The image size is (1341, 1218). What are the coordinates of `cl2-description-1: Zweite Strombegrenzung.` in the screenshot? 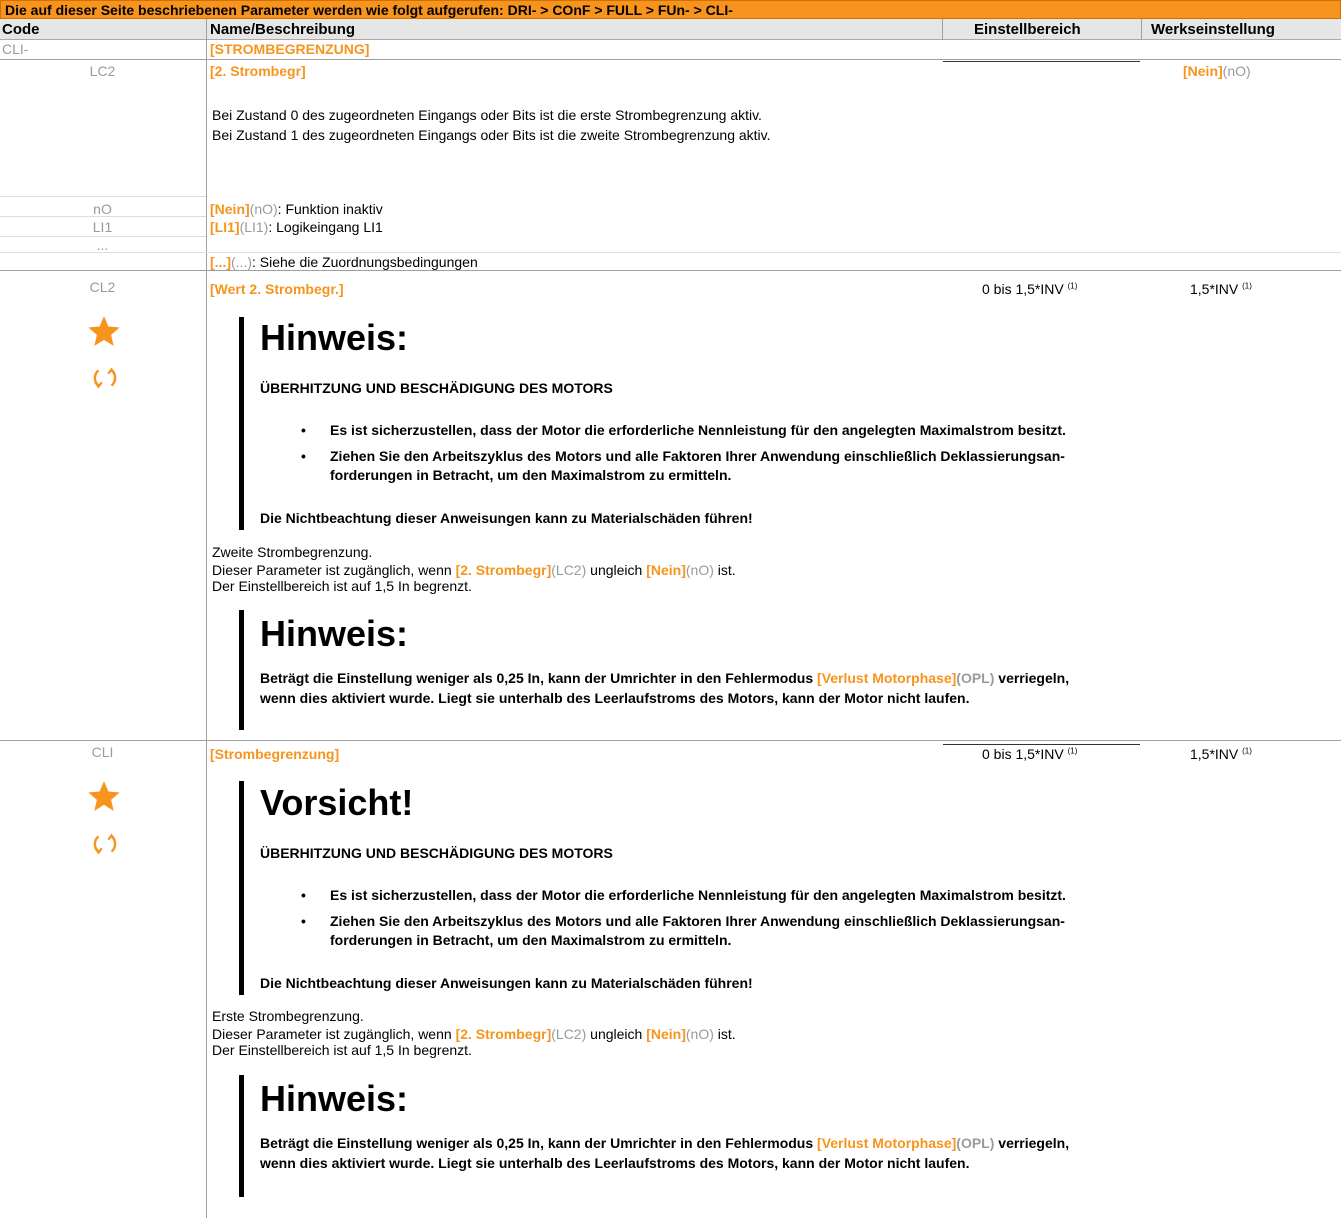 It's located at (292, 552).